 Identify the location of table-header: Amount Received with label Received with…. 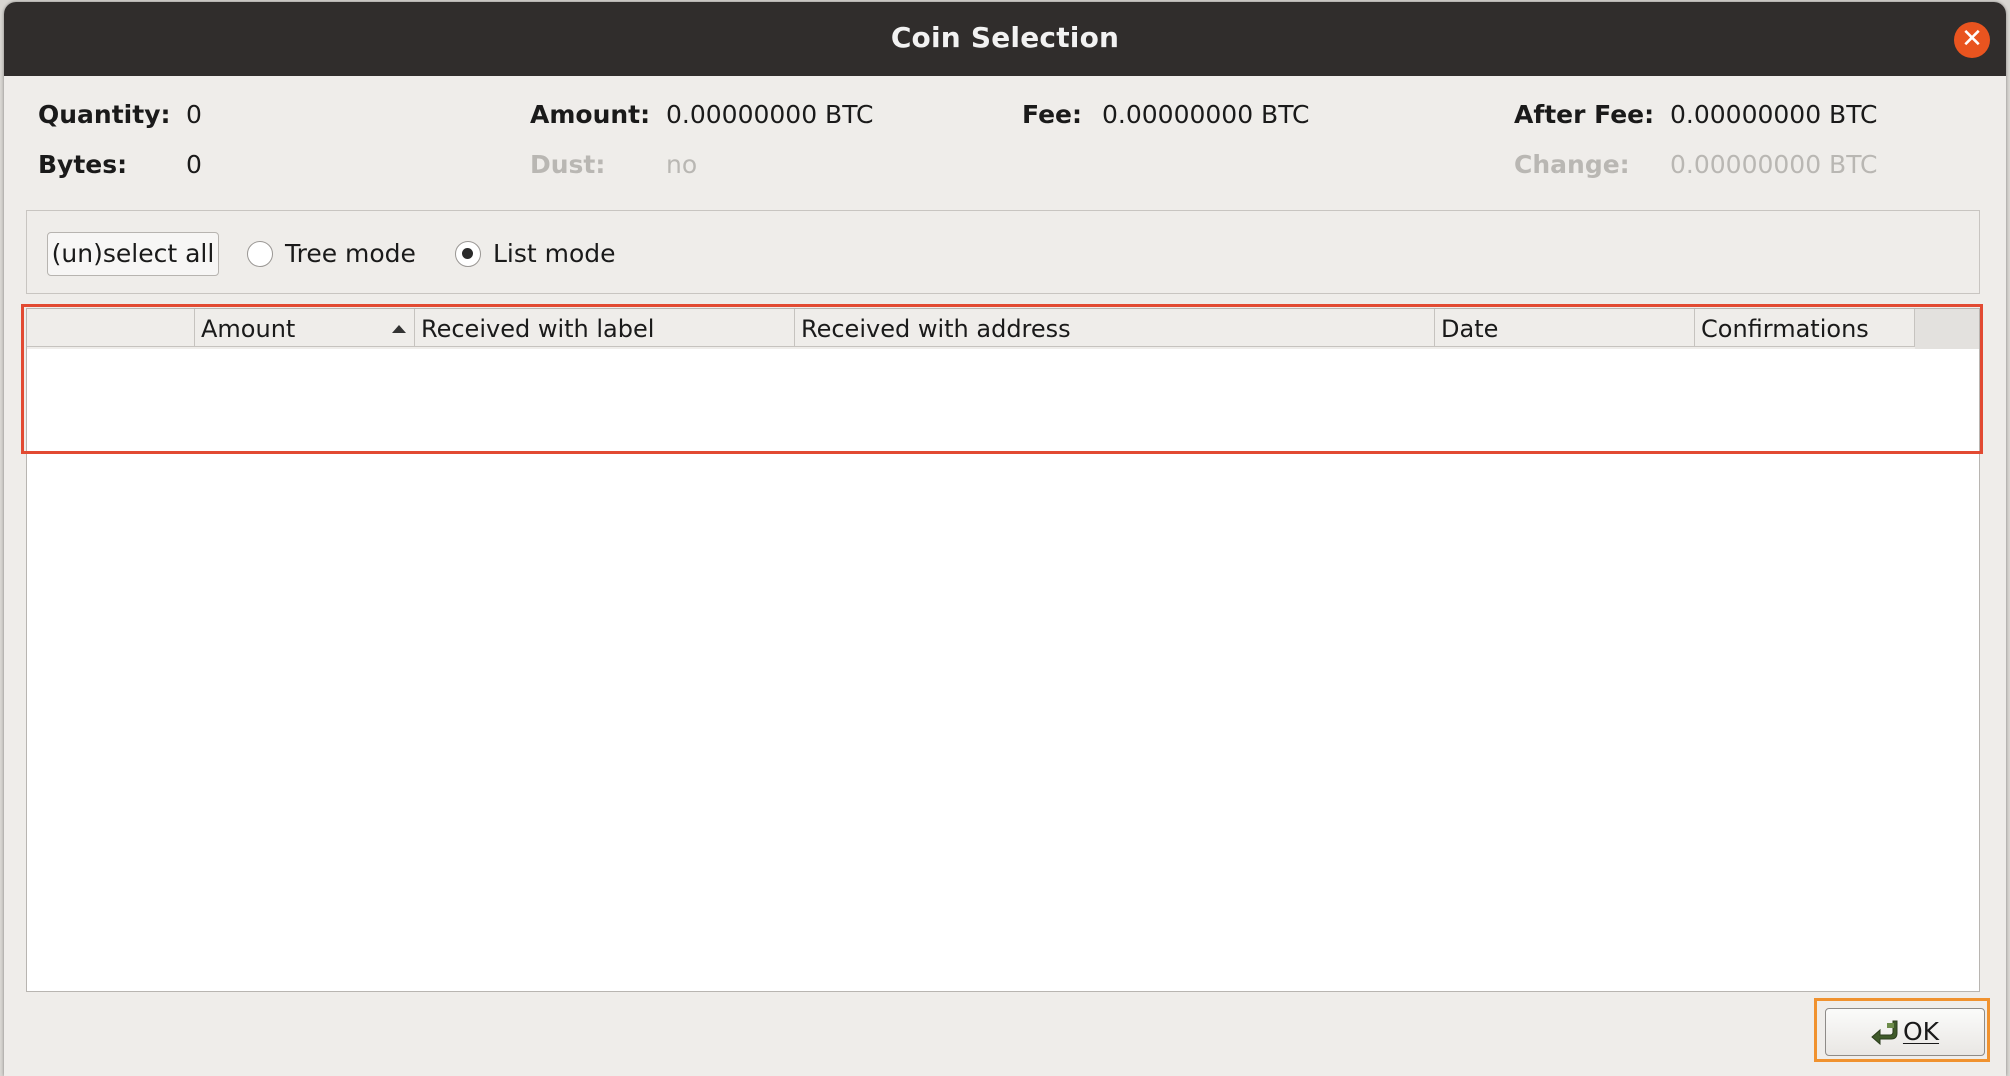
(1003, 329).